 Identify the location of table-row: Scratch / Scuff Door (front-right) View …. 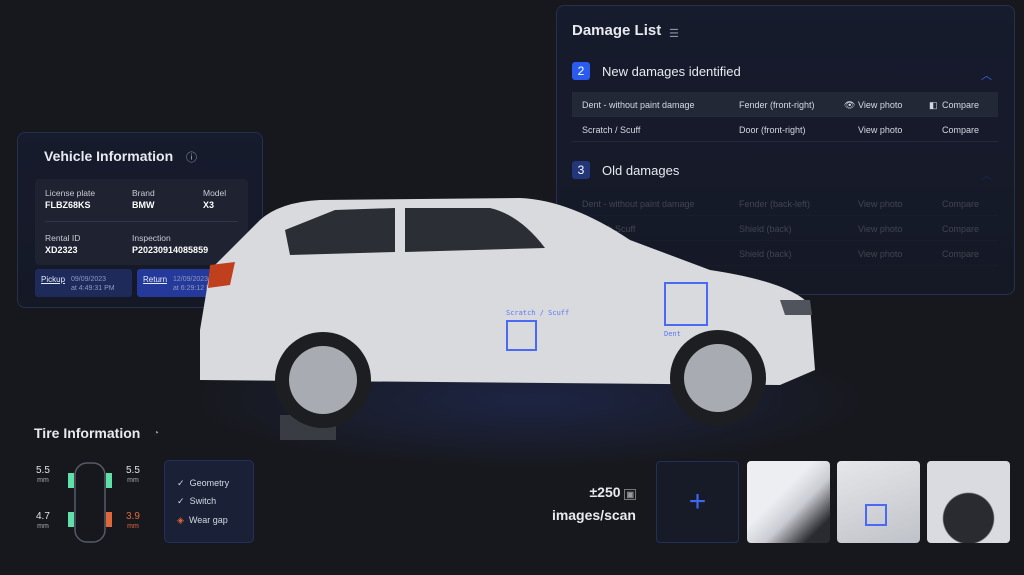
(785, 129).